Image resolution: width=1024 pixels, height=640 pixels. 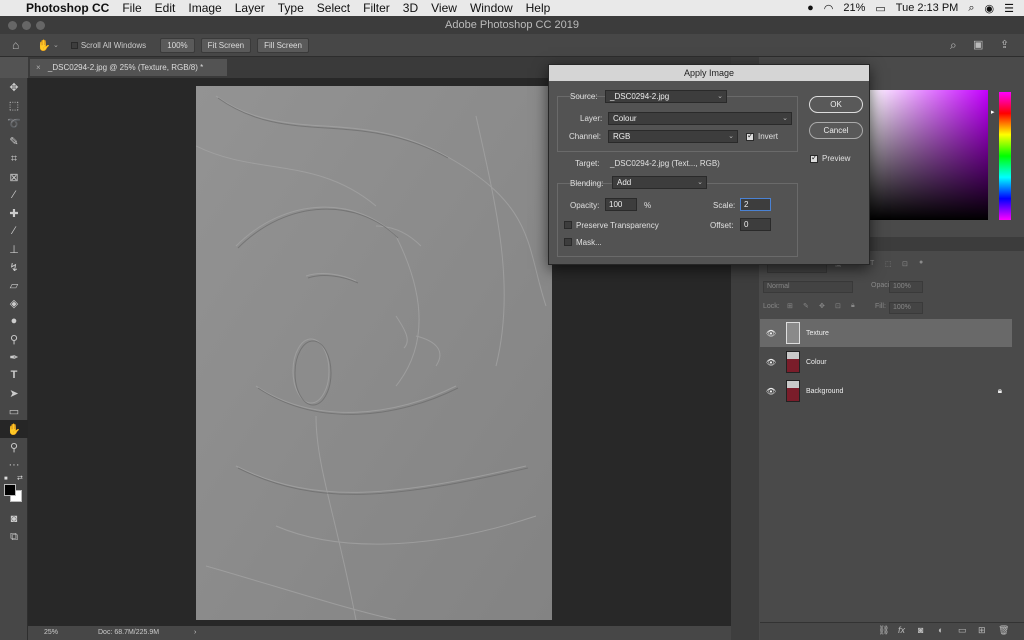 What do you see at coordinates (940, 630) in the screenshot?
I see `adjustment-layer-icon: ◐` at bounding box center [940, 630].